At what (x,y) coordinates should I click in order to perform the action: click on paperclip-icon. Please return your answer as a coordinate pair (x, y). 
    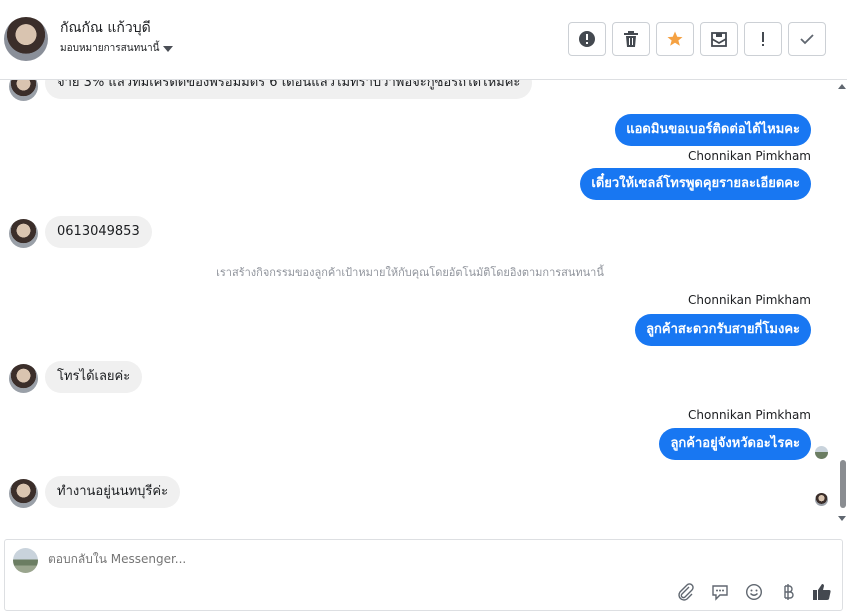
    Looking at the image, I should click on (686, 592).